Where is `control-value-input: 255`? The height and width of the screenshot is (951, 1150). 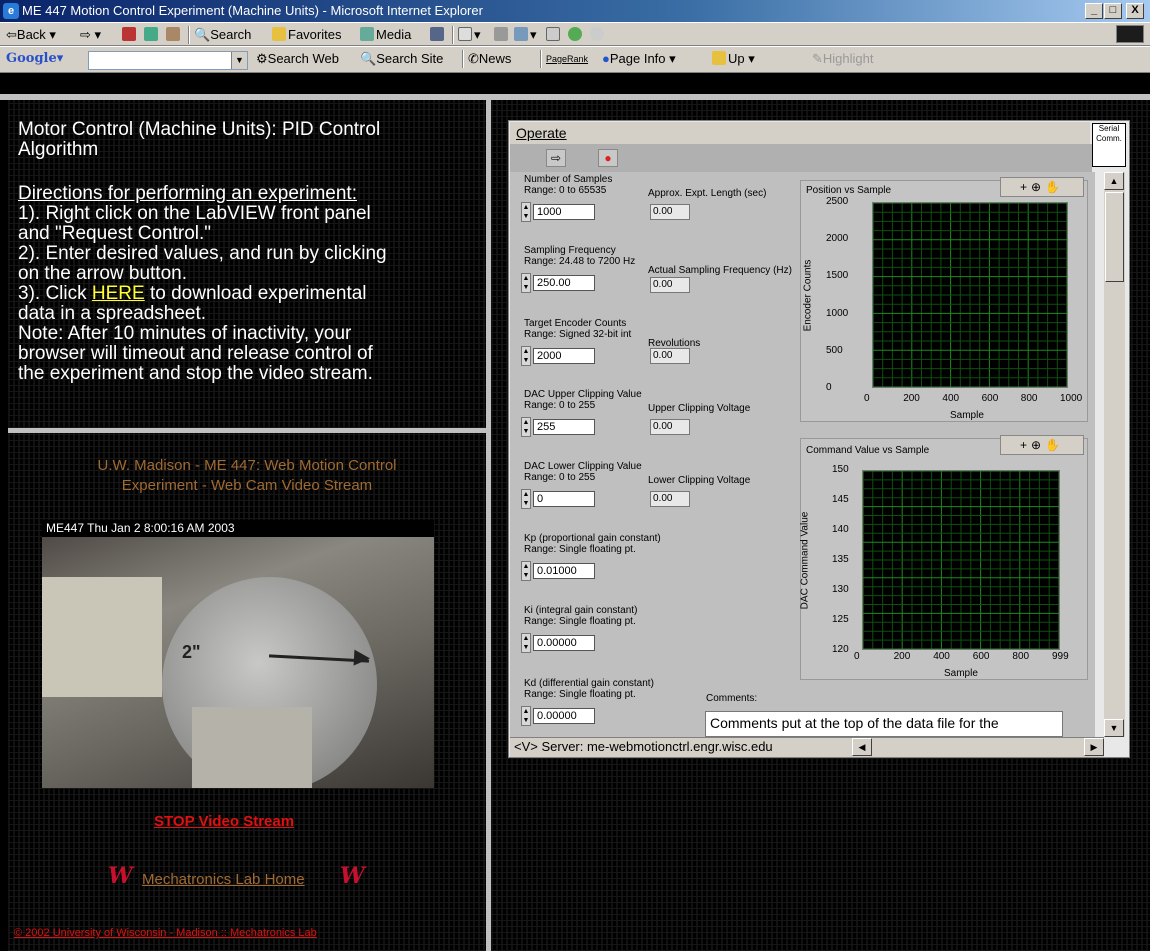
control-value-input: 255 is located at coordinates (564, 427).